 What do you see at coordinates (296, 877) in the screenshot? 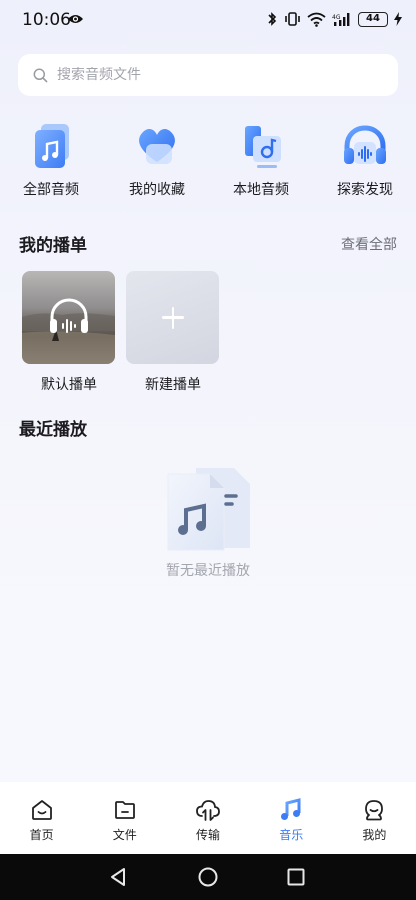
I see `recents-square-icon` at bounding box center [296, 877].